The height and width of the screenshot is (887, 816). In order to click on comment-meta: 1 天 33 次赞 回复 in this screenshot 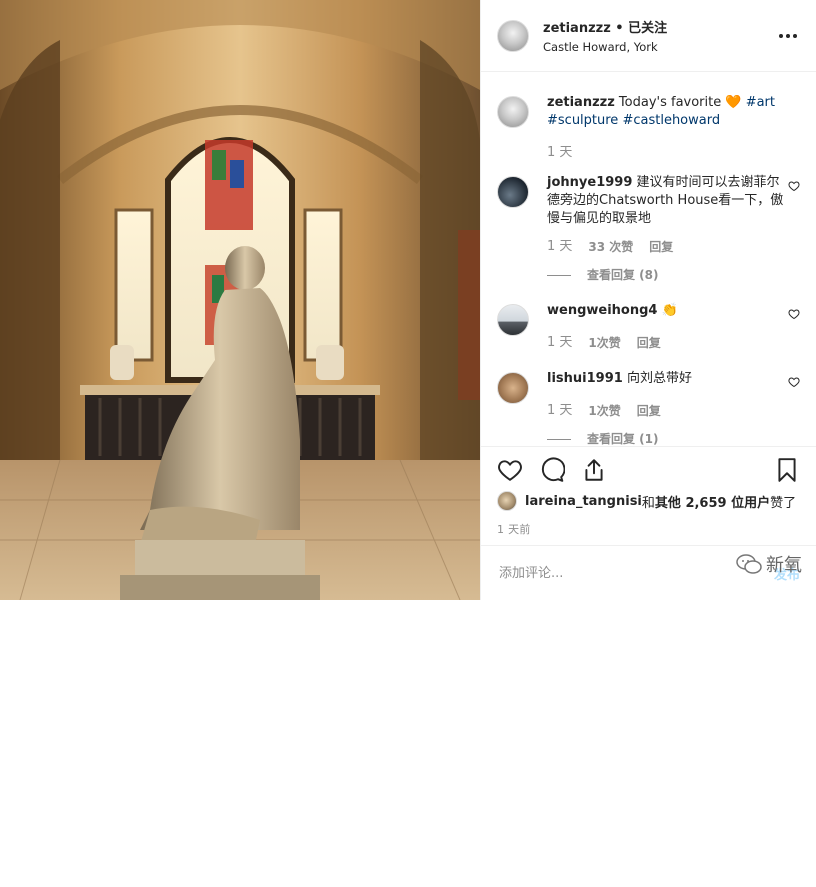, I will do `click(667, 247)`.